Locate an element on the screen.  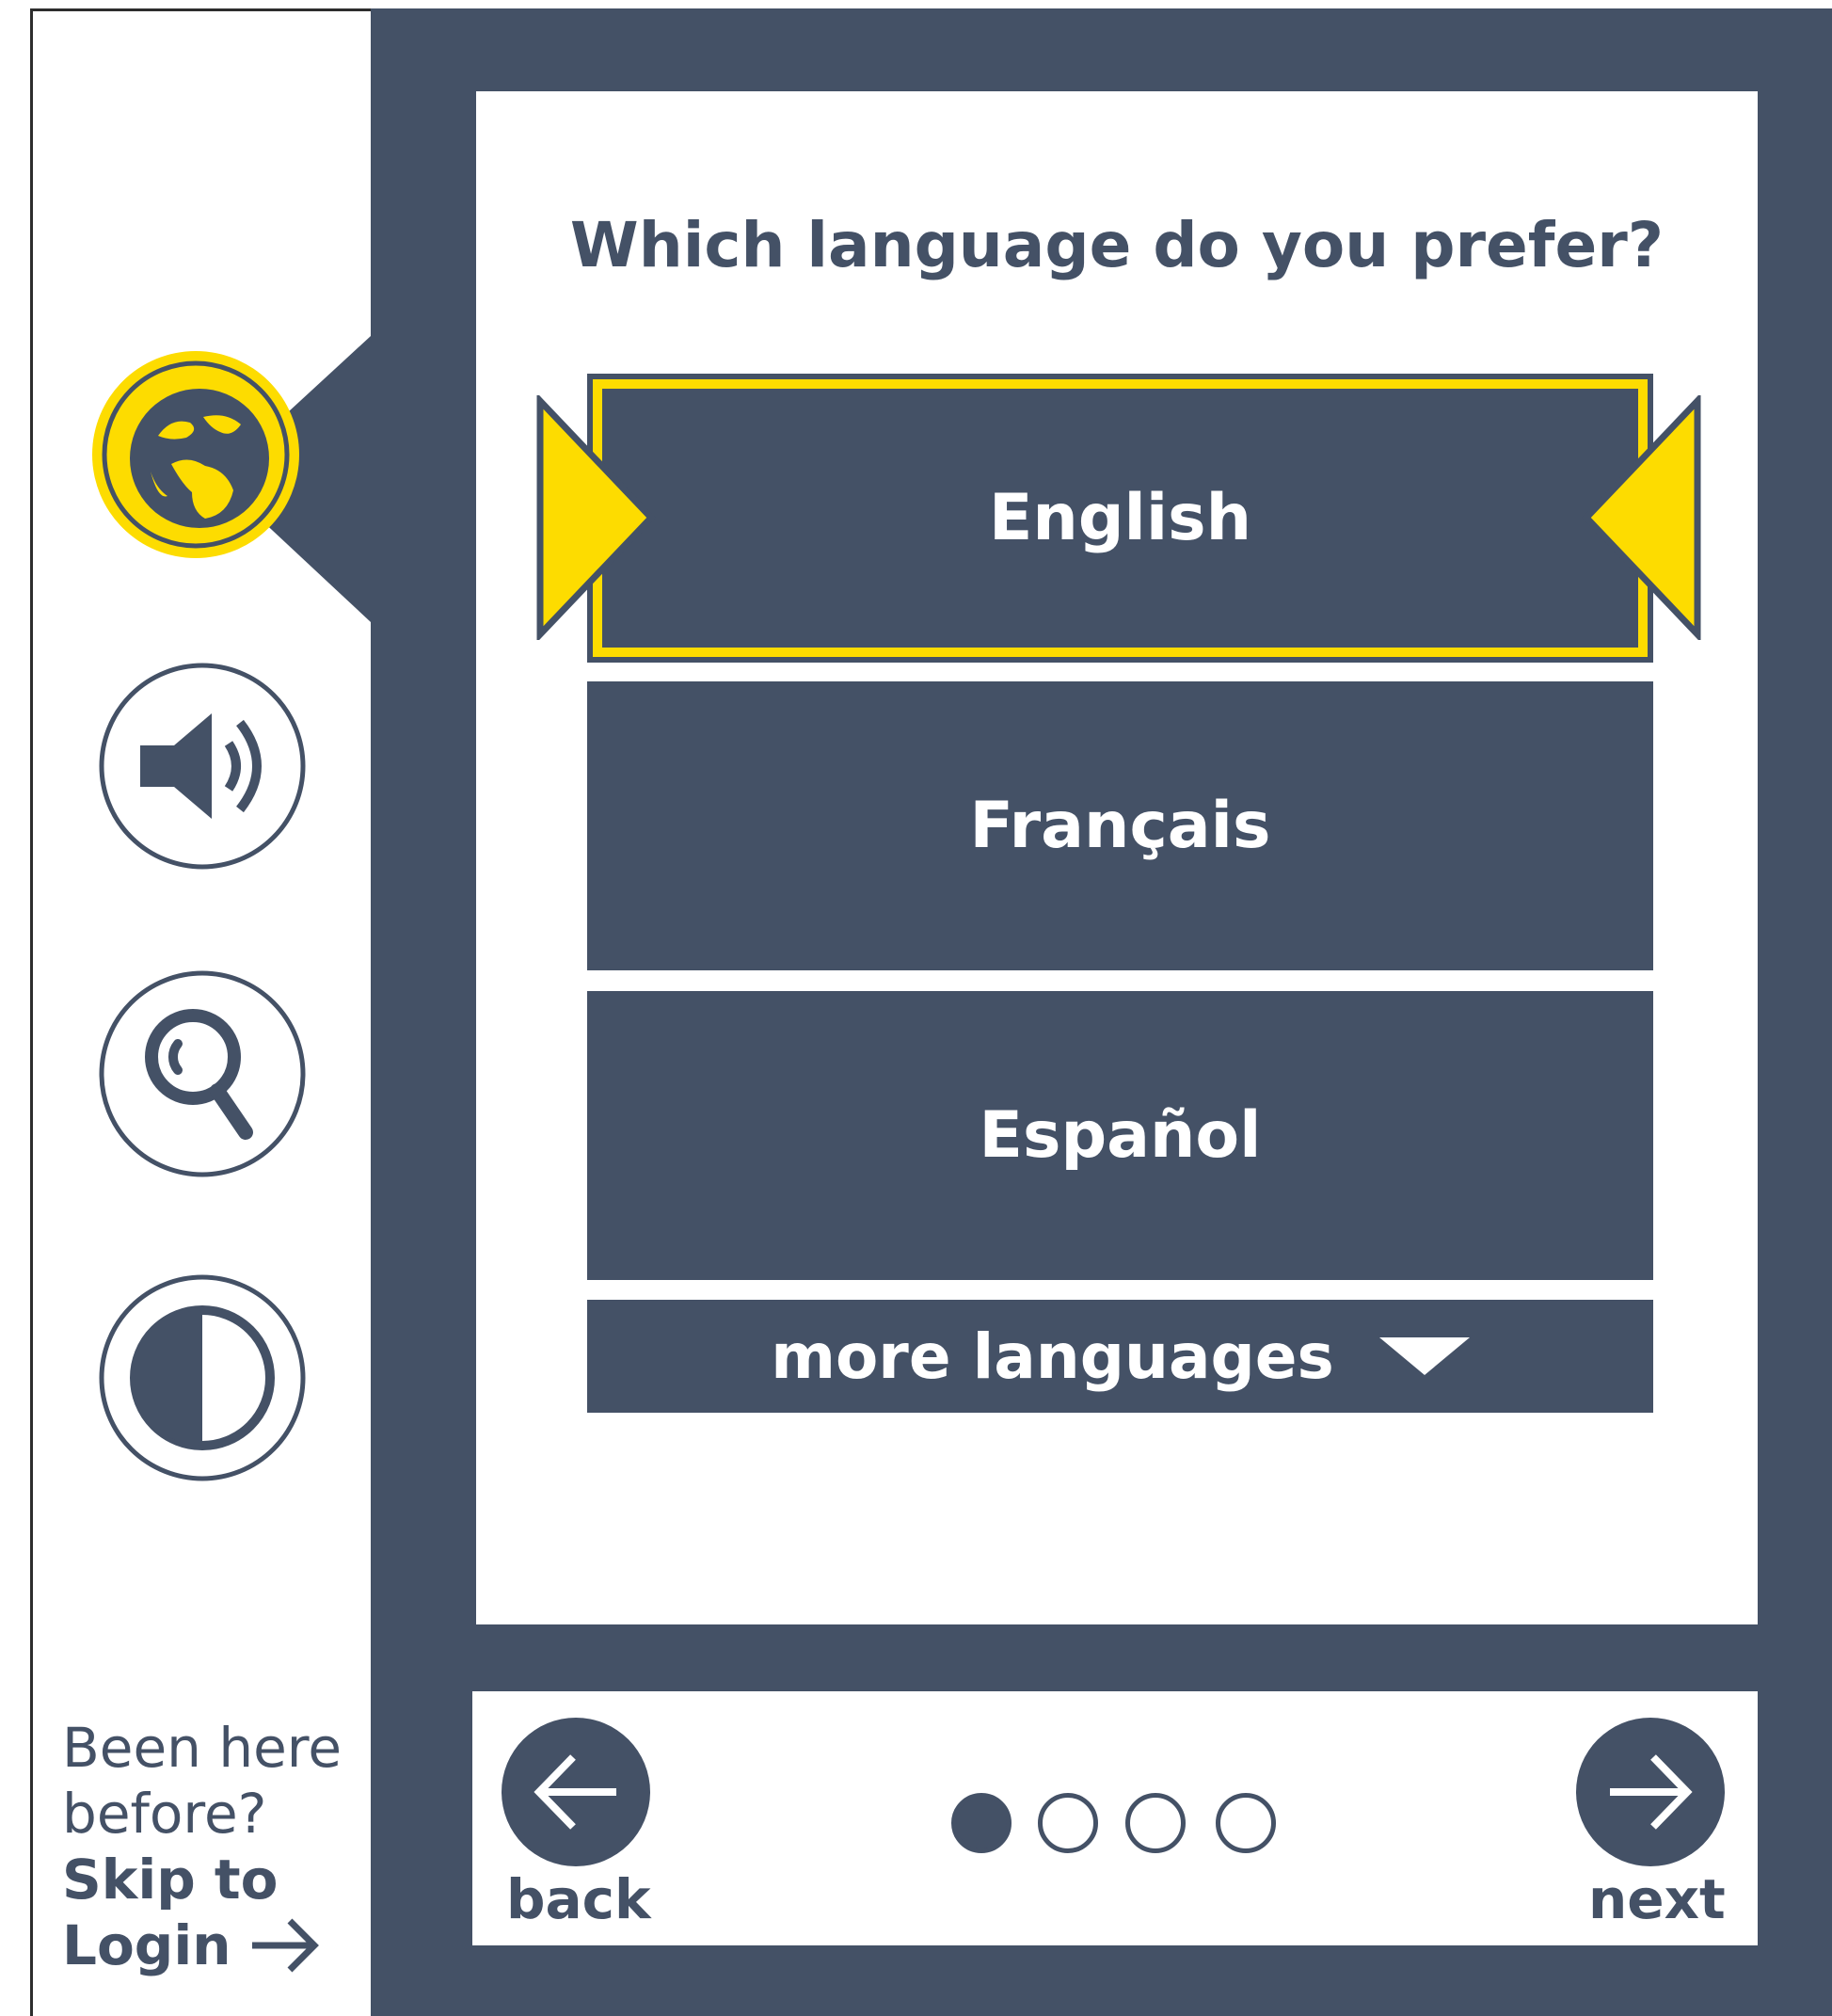
next-button is located at coordinates (1651, 1792).